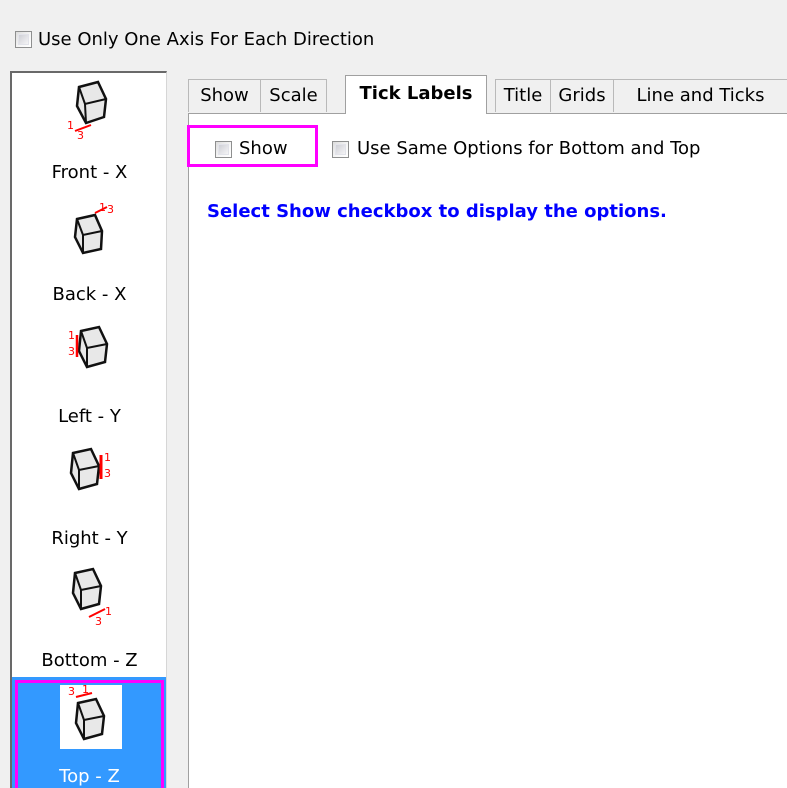 The image size is (787, 788). Describe the element at coordinates (340, 149) in the screenshot. I see `same-options-checkbox` at that location.